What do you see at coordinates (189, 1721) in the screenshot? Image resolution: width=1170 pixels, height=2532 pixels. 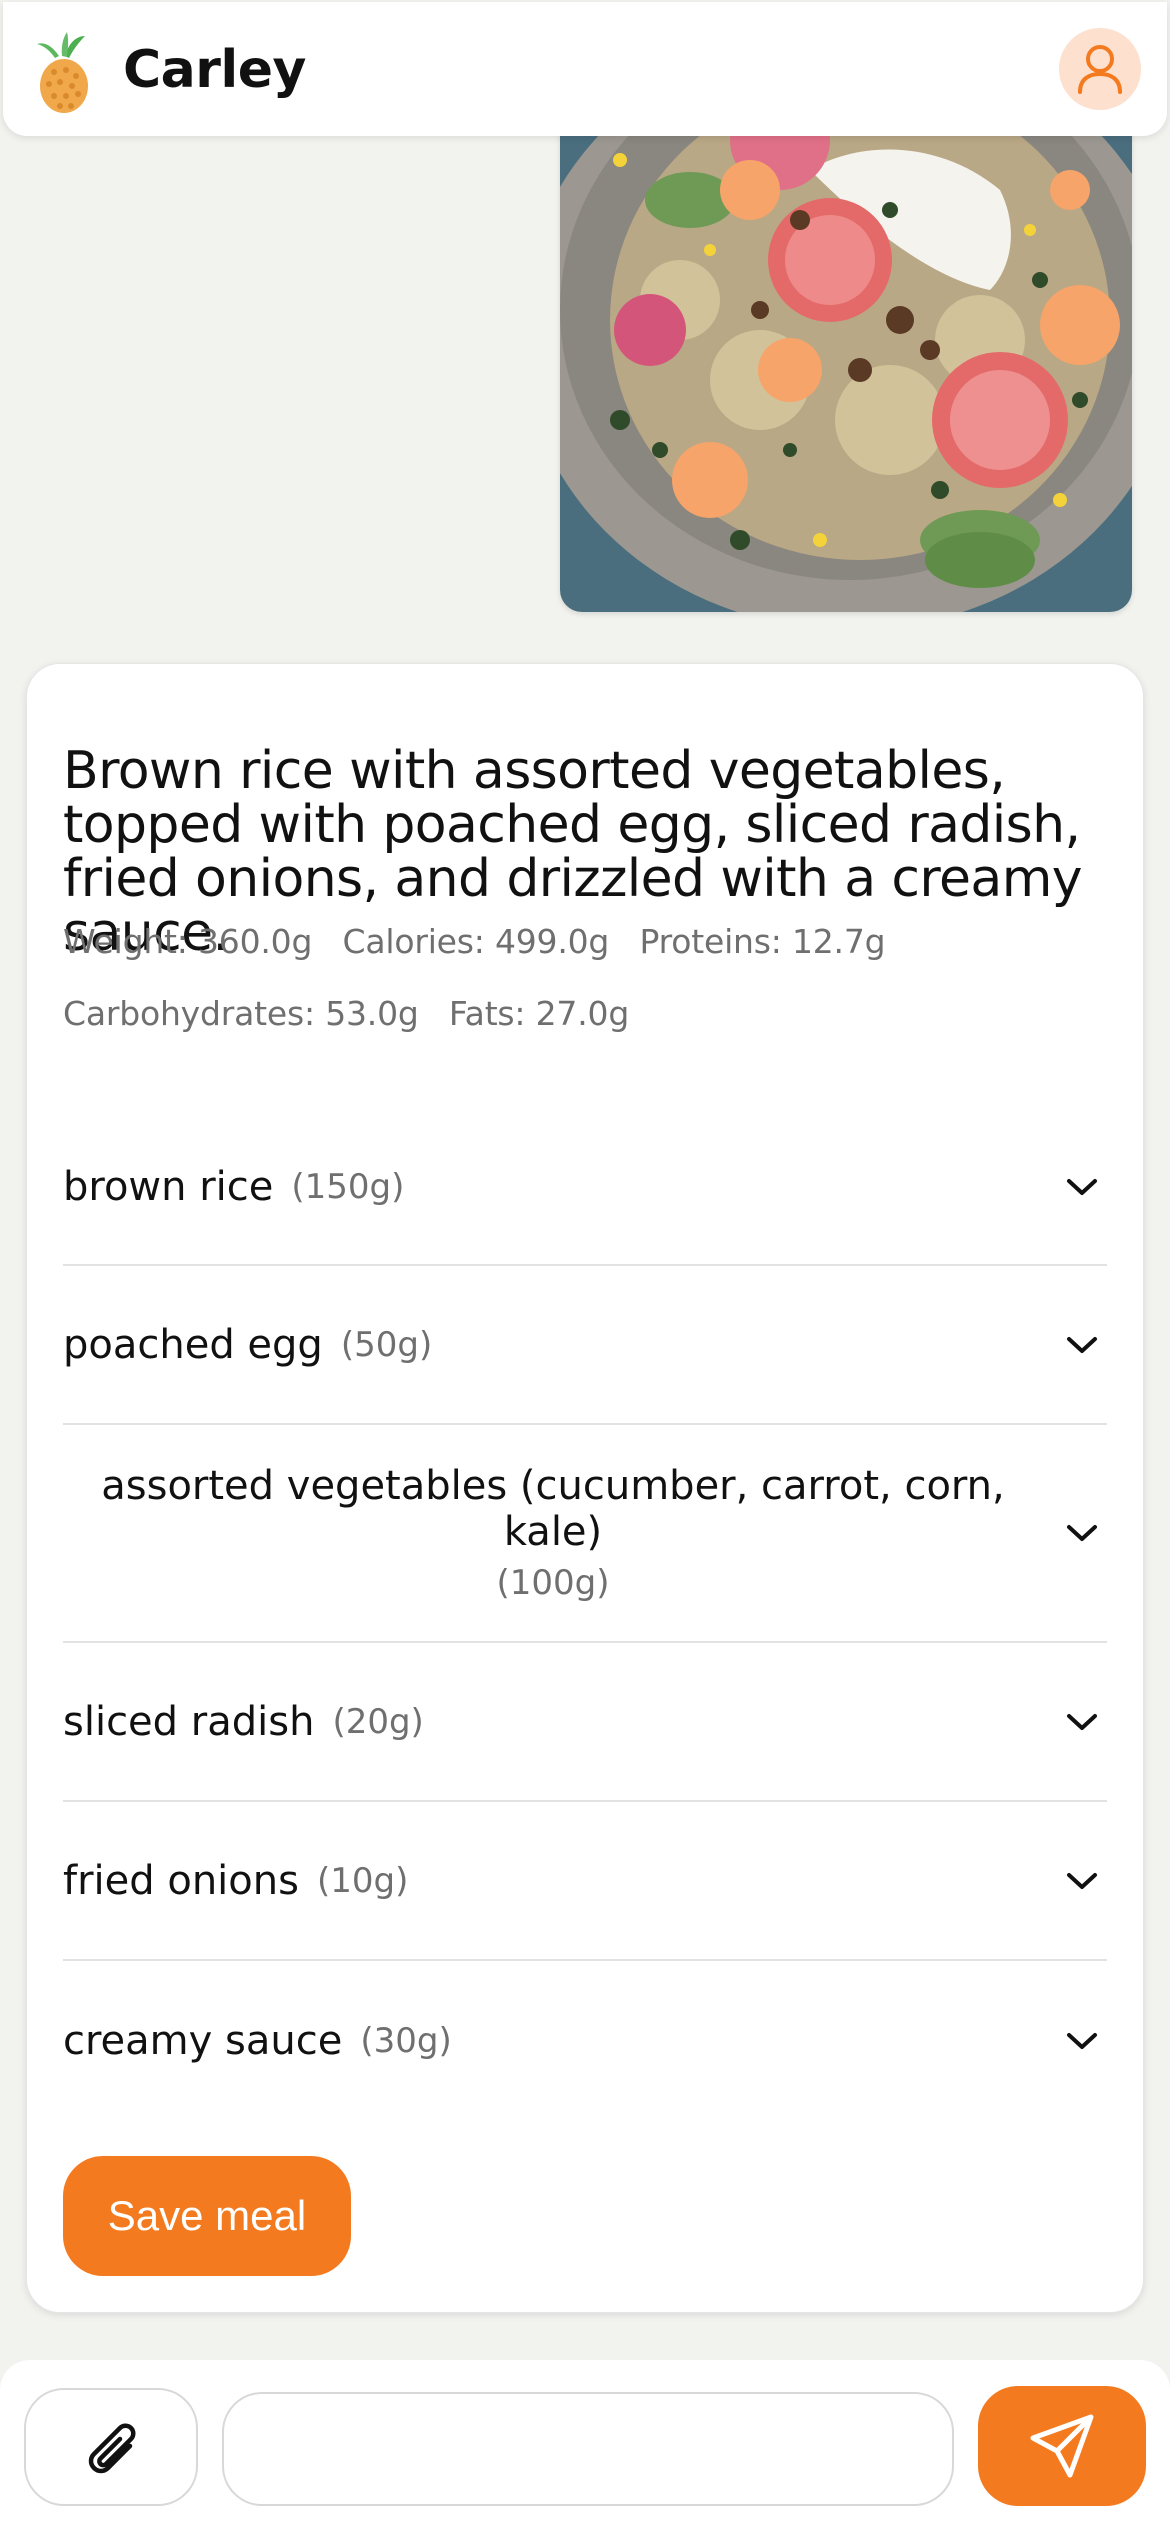 I see `ingredient-name: sliced radish` at bounding box center [189, 1721].